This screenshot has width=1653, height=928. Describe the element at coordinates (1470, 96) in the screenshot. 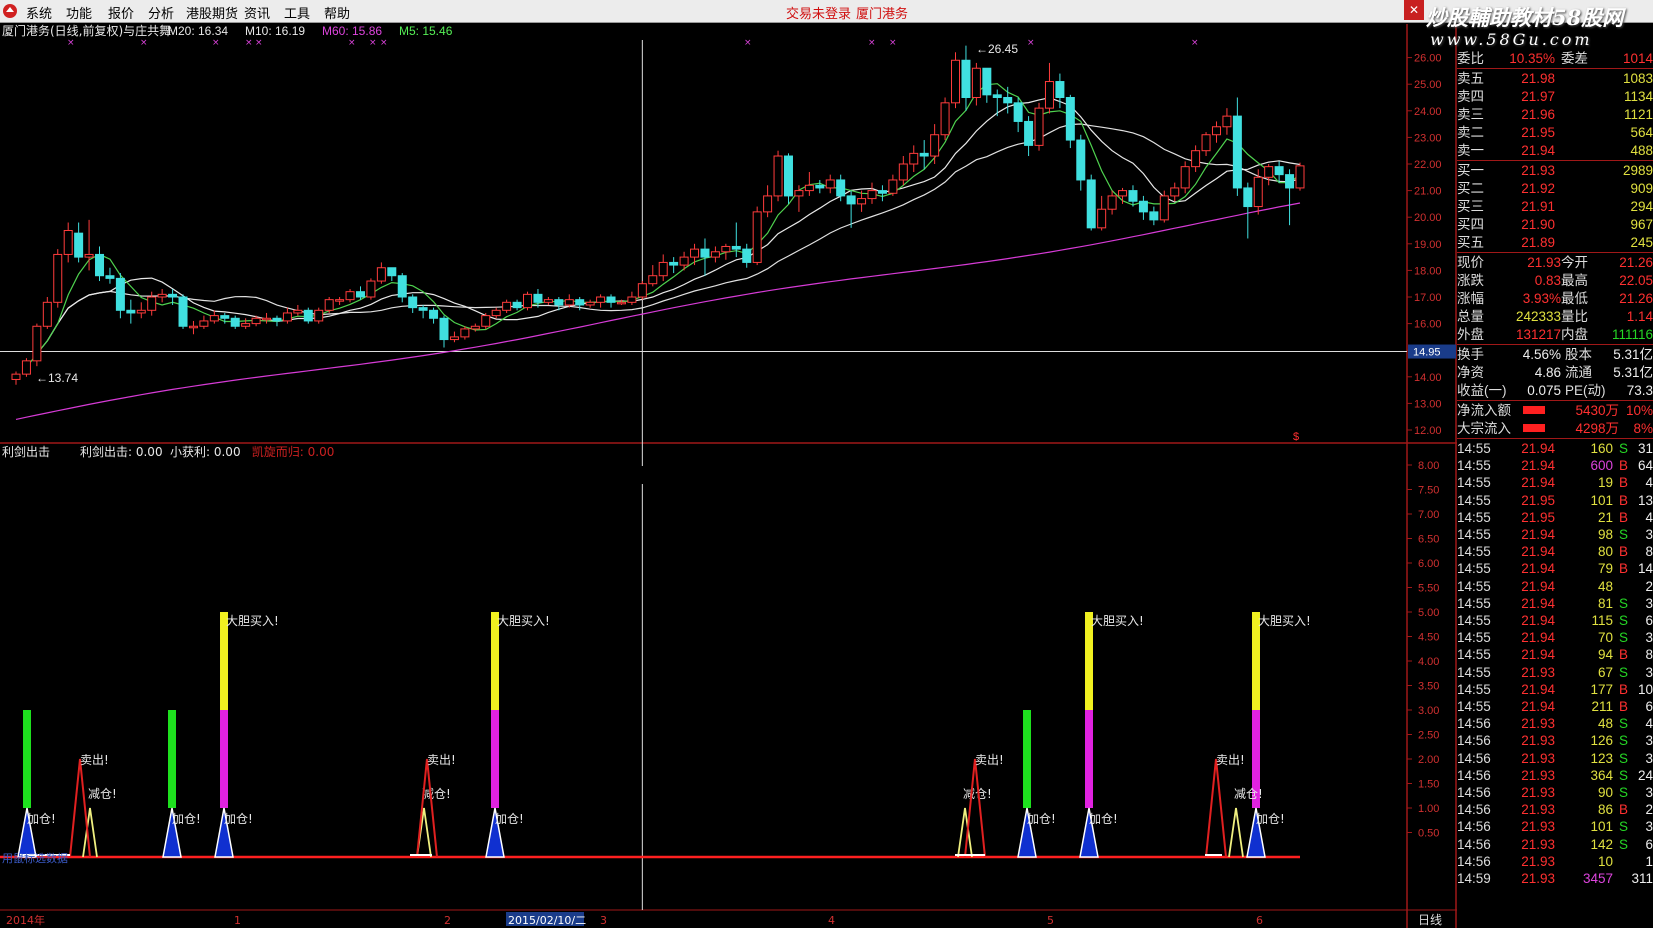

I see `ask-label: 卖四` at that location.